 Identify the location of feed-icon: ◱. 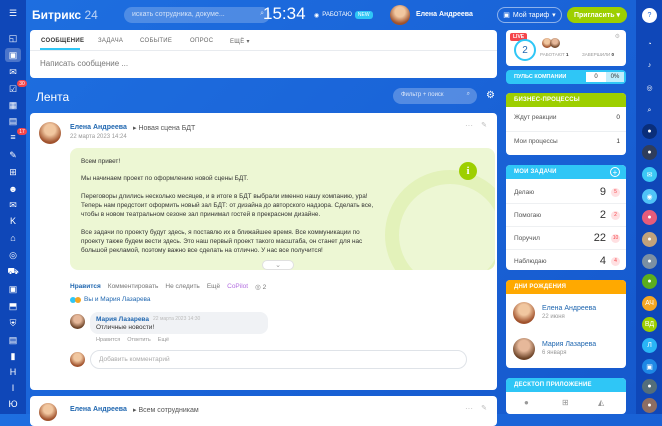
(13, 38).